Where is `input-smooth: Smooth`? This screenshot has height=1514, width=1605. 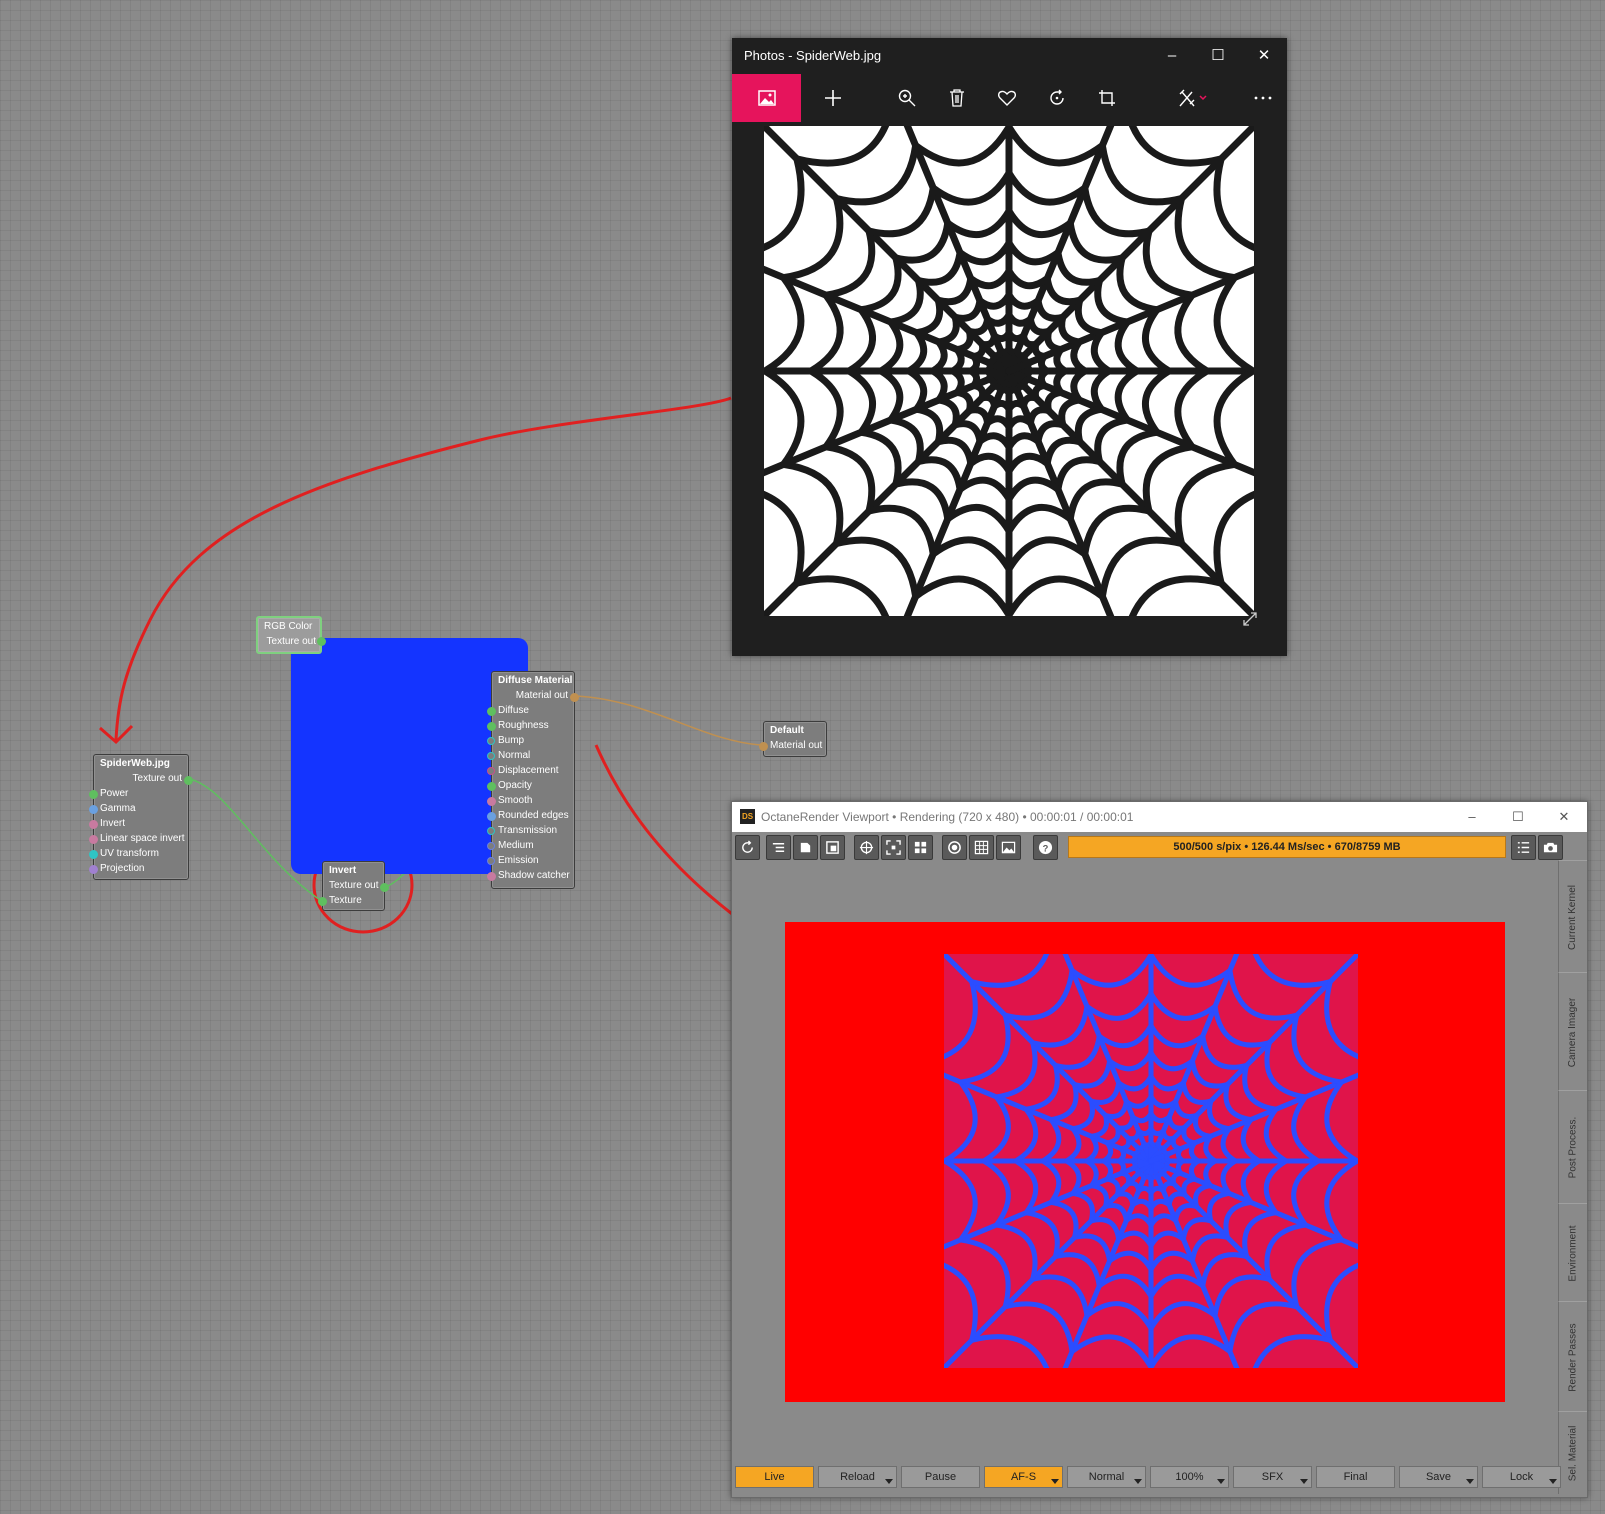
input-smooth: Smooth is located at coordinates (530, 801).